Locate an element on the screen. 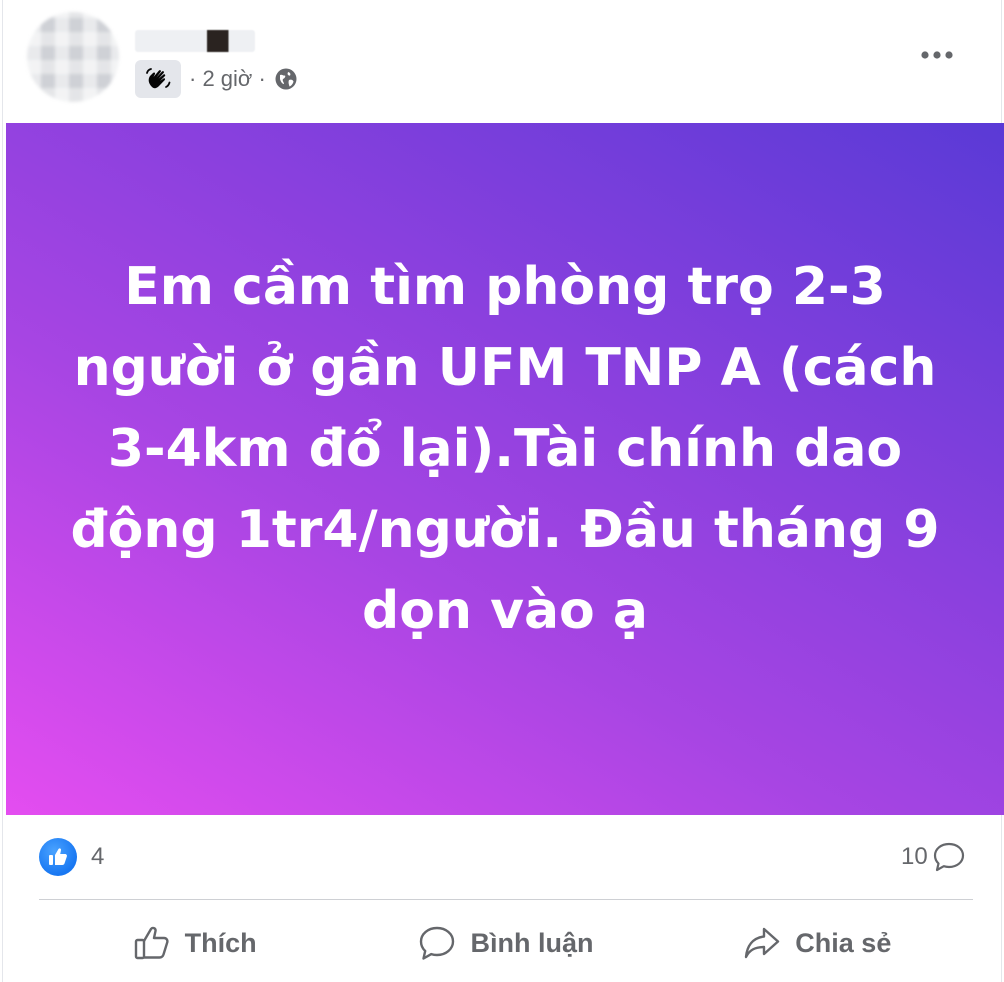  like-button: Thích is located at coordinates (194, 943).